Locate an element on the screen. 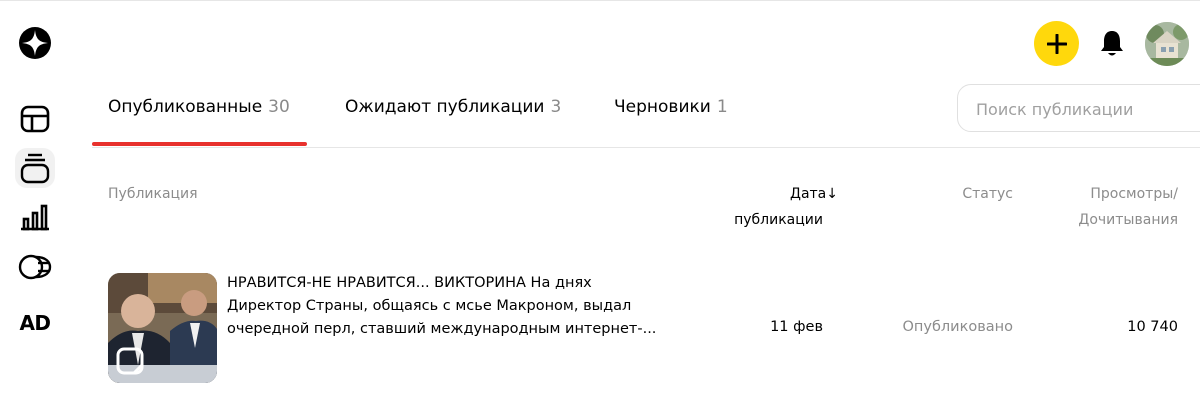 The height and width of the screenshot is (414, 1200). column-header-publication: Публикация is located at coordinates (153, 194).